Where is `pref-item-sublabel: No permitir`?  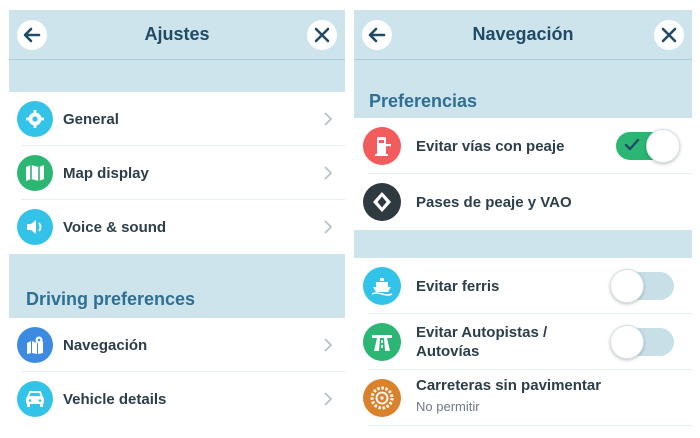 pref-item-sublabel: No permitir is located at coordinates (448, 406).